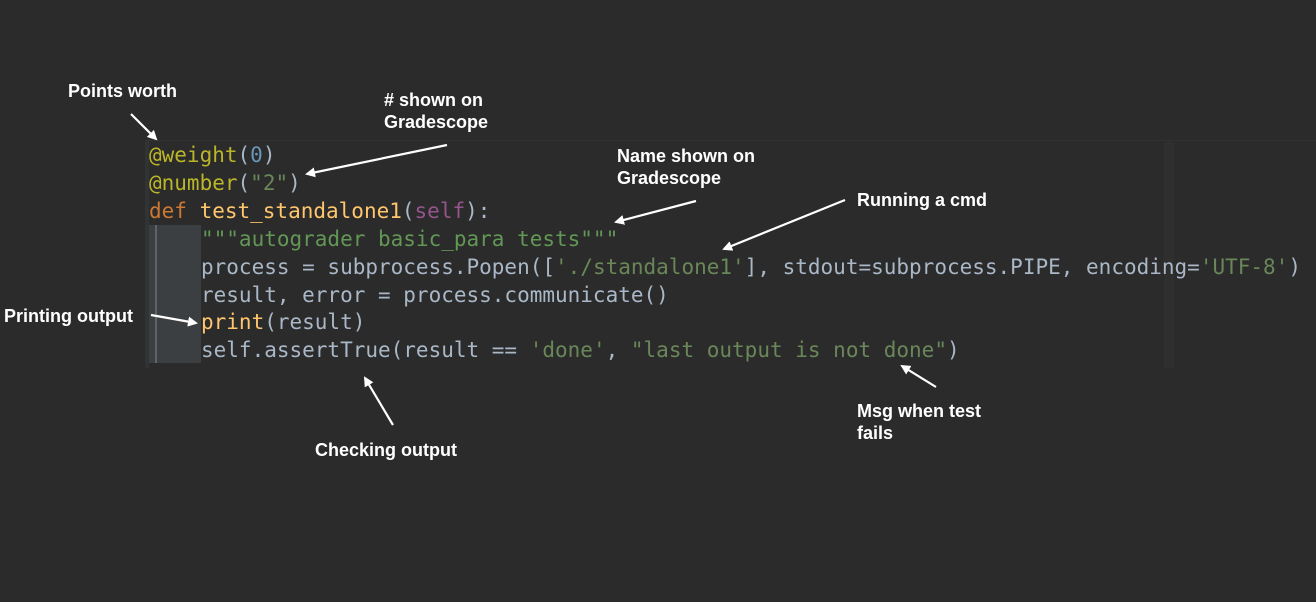  What do you see at coordinates (174, 320) in the screenshot?
I see `arrow-printing-output` at bounding box center [174, 320].